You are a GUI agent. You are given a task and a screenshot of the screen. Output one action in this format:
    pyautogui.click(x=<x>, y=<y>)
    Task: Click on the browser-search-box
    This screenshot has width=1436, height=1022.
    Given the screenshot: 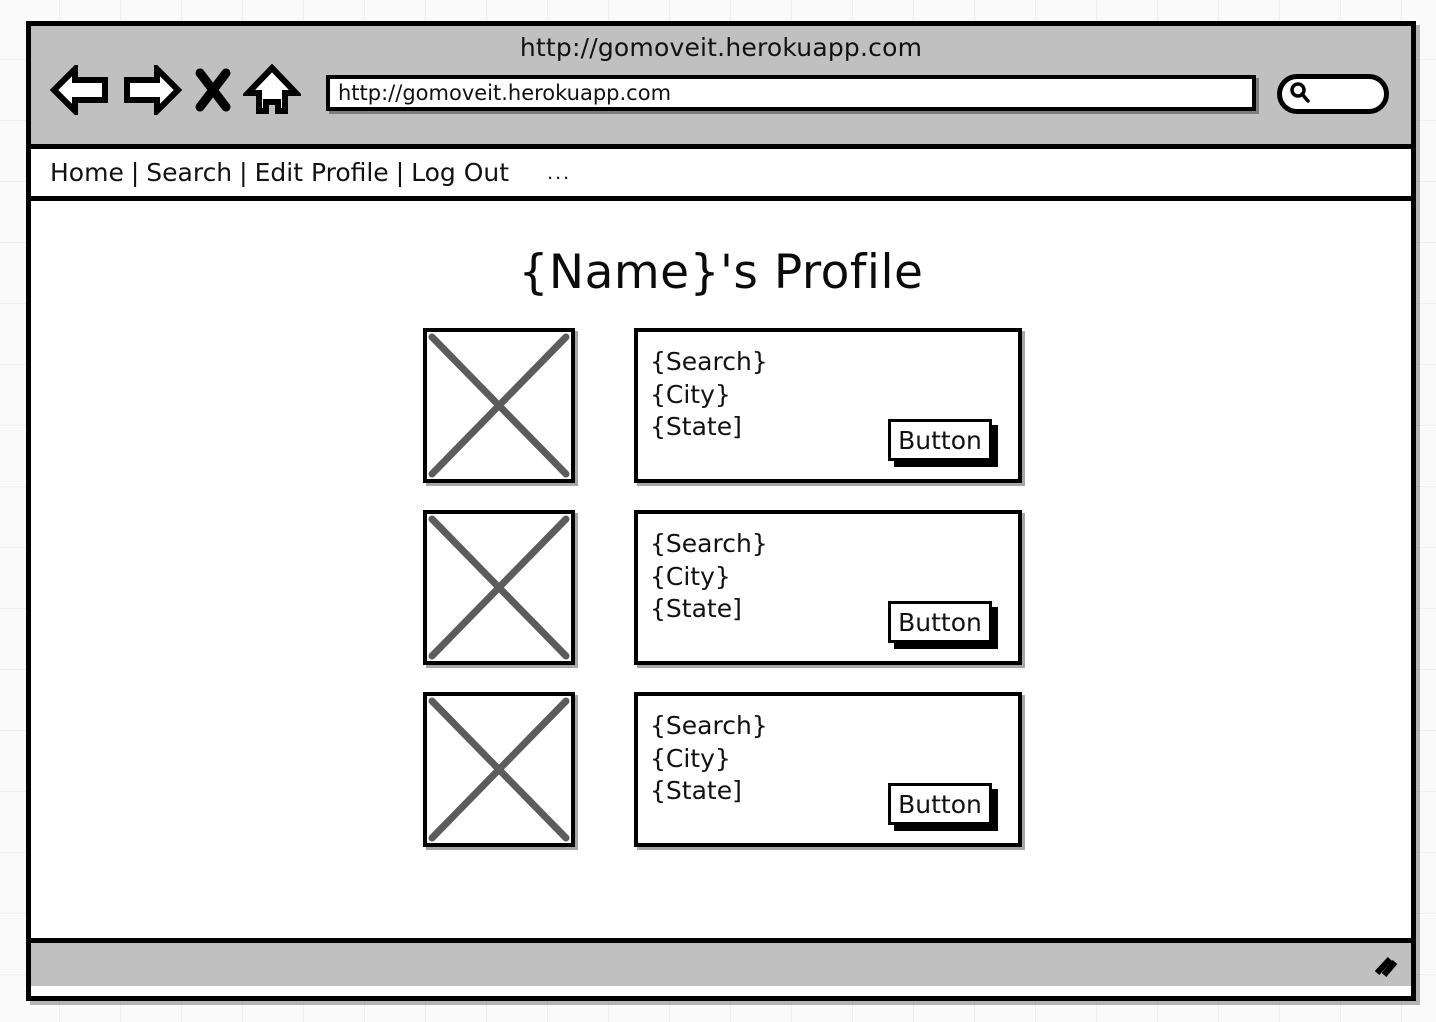 What is the action you would take?
    pyautogui.click(x=1333, y=94)
    